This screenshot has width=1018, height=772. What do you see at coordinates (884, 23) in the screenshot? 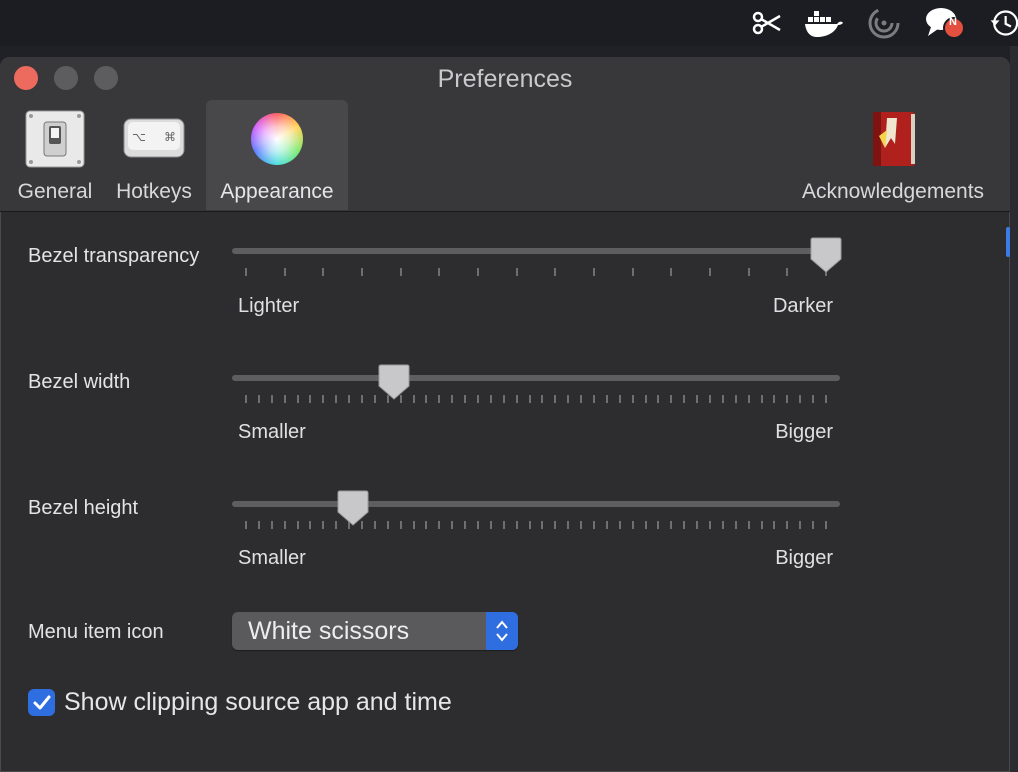
I see `spiral-icon` at bounding box center [884, 23].